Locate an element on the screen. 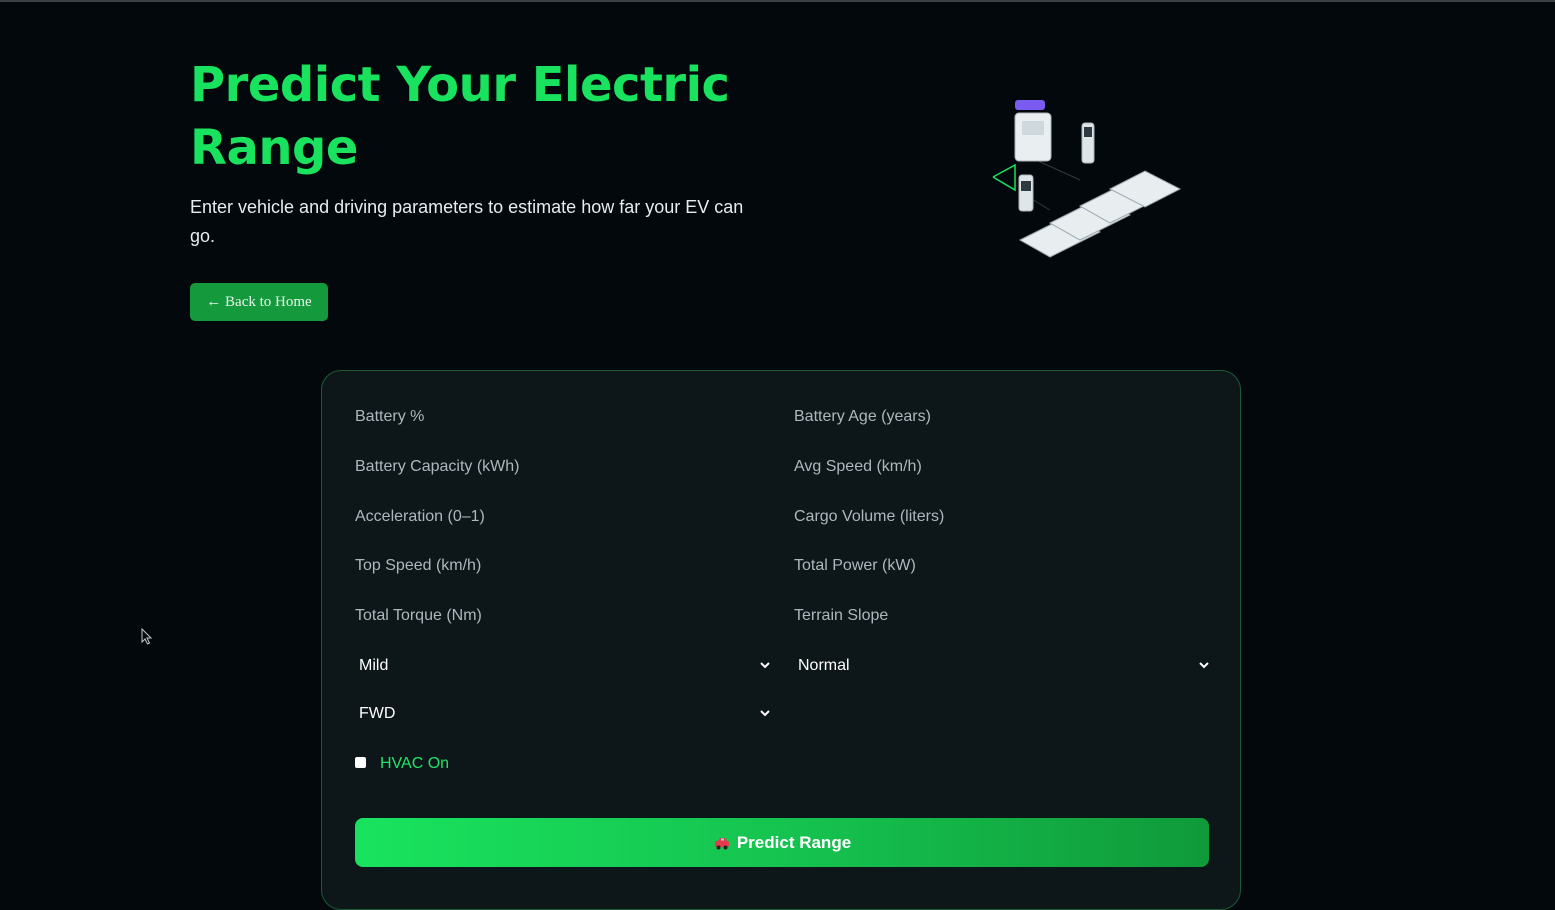 The width and height of the screenshot is (1555, 910). hvac-label: HVAC On is located at coordinates (415, 763).